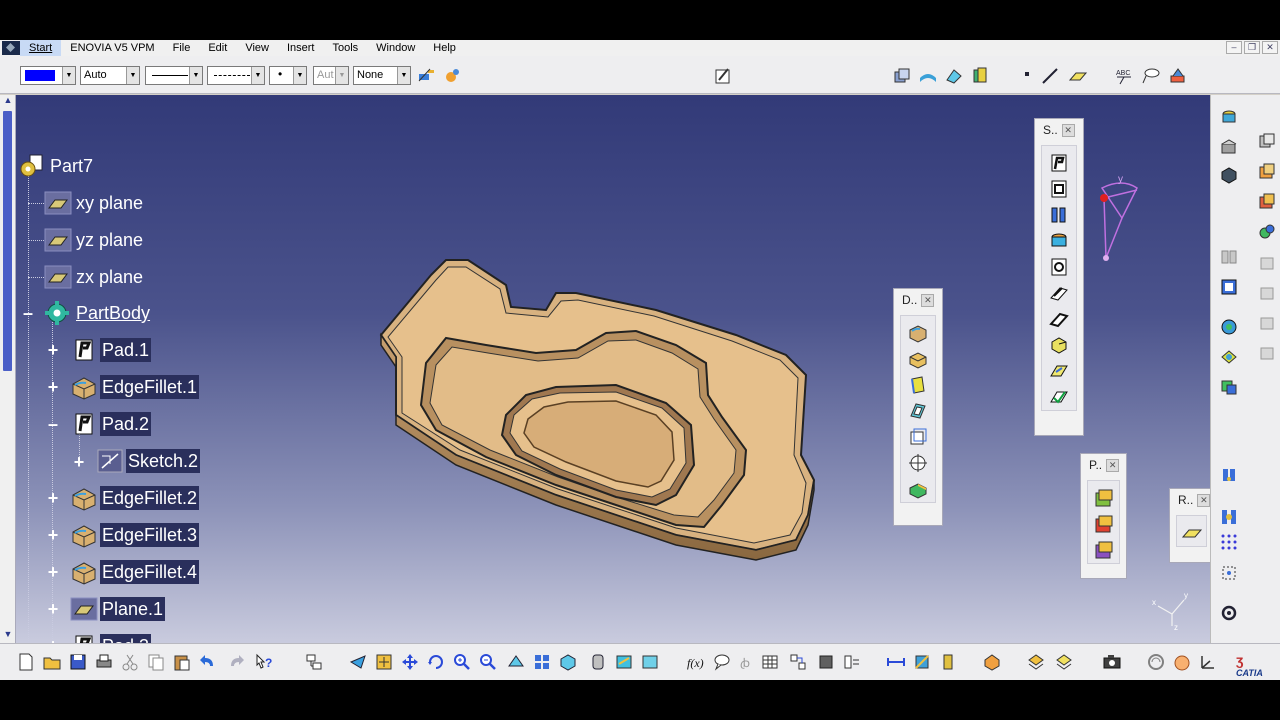 Image resolution: width=1280 pixels, height=720 pixels. I want to click on restore-icon: ❐, so click(1252, 47).